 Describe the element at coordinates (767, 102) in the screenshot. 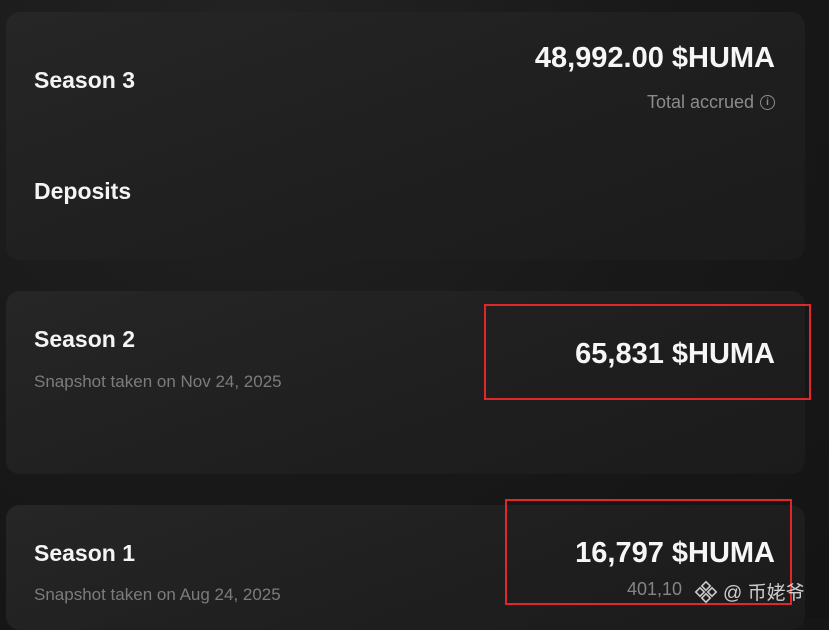

I see `info-circle-icon: i` at that location.